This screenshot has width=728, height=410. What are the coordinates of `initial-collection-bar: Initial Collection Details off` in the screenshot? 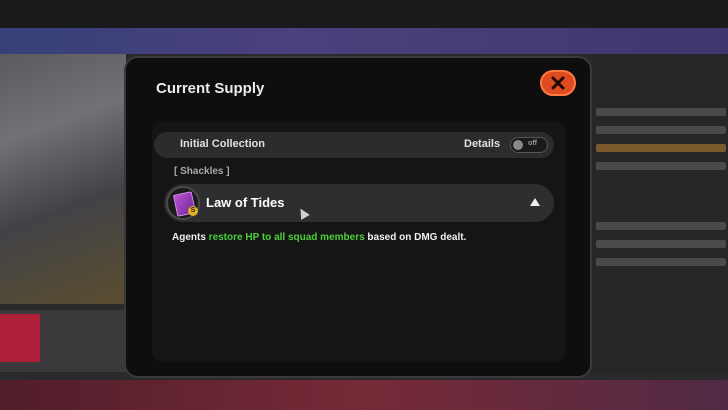 It's located at (354, 145).